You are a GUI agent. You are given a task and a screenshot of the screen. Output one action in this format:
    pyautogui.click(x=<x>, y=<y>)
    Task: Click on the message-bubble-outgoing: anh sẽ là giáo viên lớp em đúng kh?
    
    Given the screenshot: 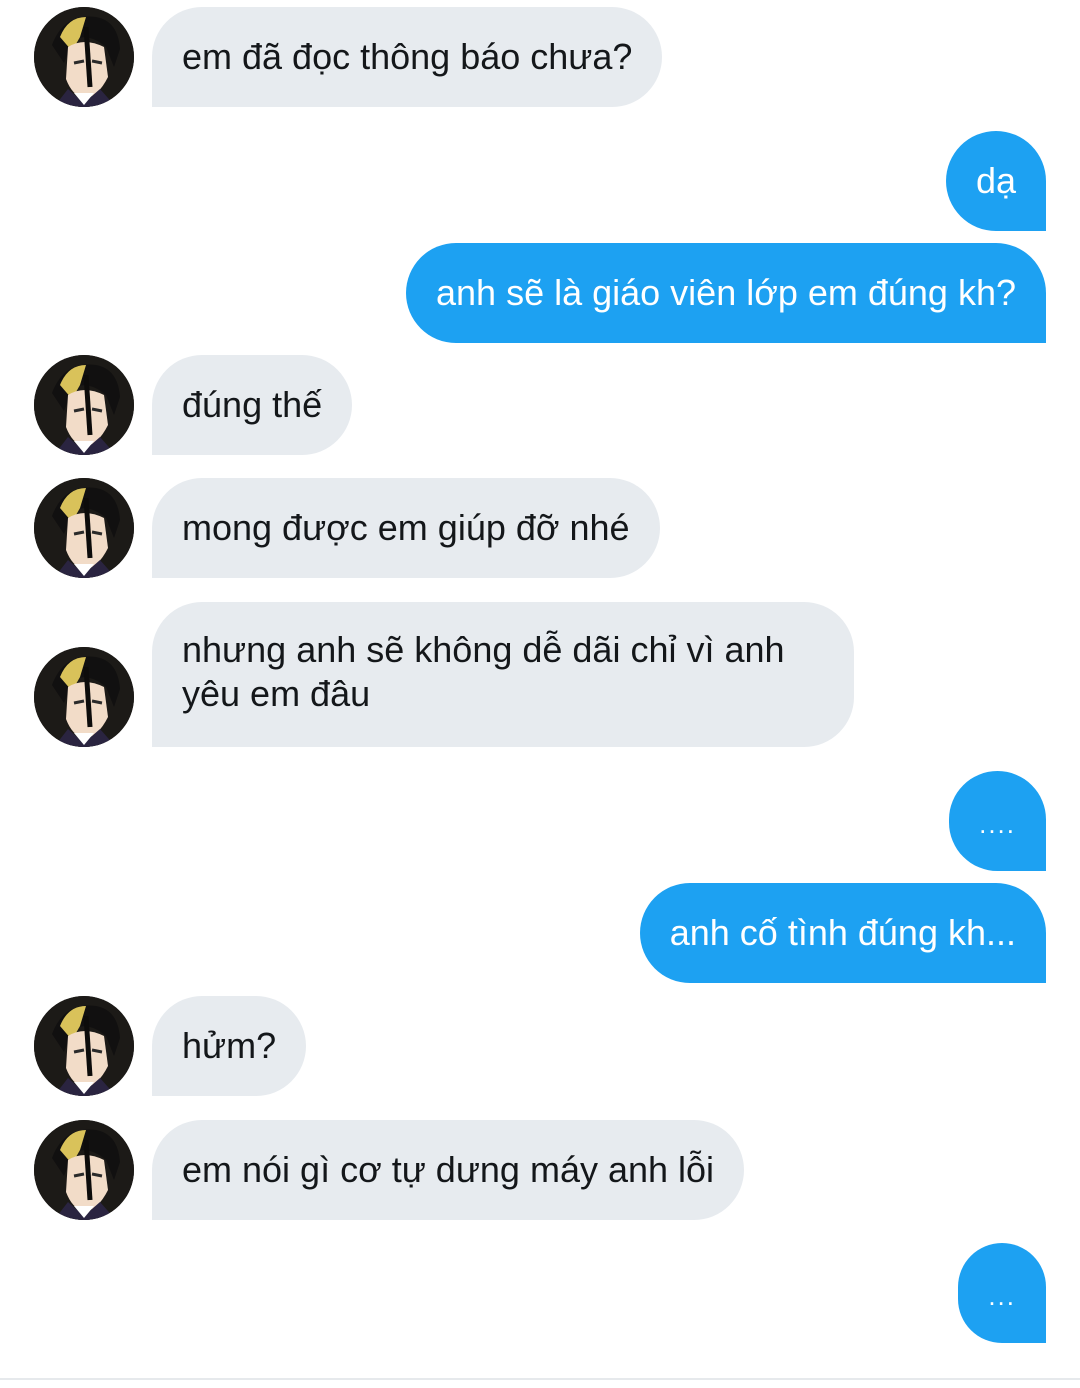 What is the action you would take?
    pyautogui.click(x=726, y=293)
    